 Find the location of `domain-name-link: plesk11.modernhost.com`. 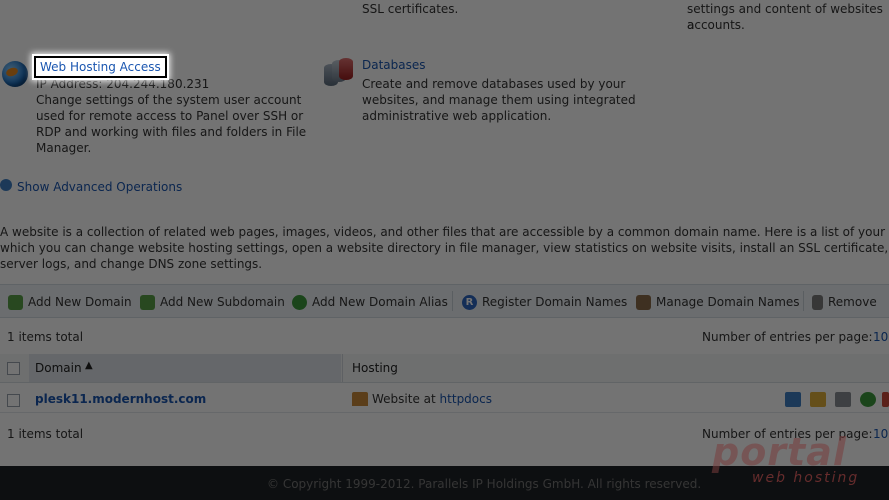

domain-name-link: plesk11.modernhost.com is located at coordinates (120, 399).